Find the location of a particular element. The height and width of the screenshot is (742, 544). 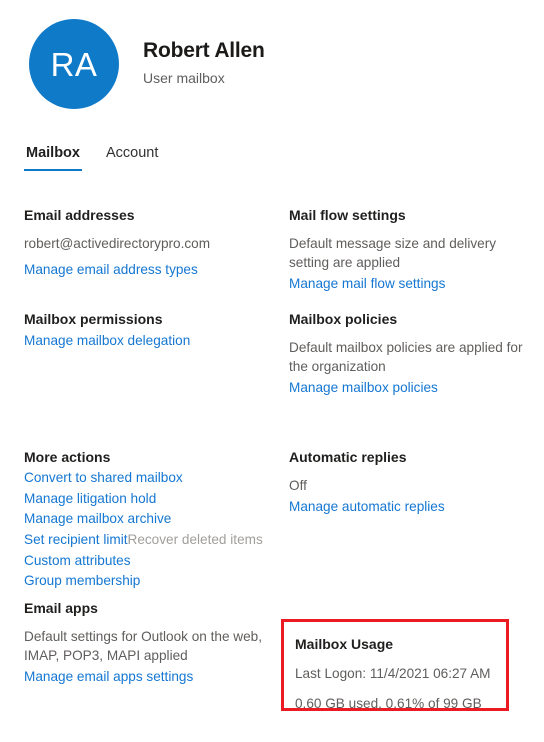

section-title-mailbox-usage: Mailbox Usage is located at coordinates (344, 644).